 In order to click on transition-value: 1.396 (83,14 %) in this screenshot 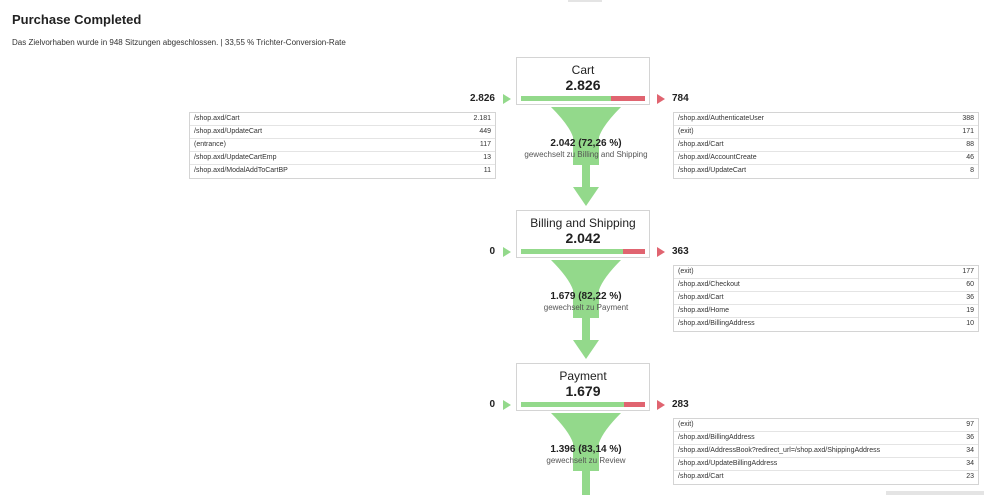, I will do `click(586, 449)`.